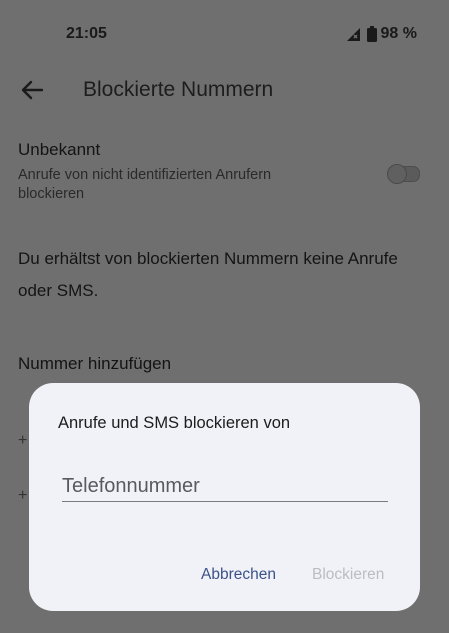 This screenshot has width=449, height=633. I want to click on signal-icon, so click(353, 34).